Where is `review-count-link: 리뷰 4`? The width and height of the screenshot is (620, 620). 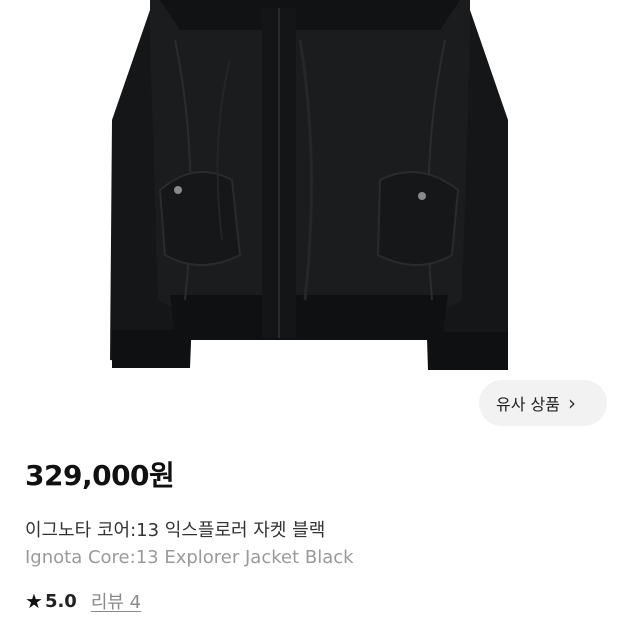
review-count-link: 리뷰 4 is located at coordinates (116, 601).